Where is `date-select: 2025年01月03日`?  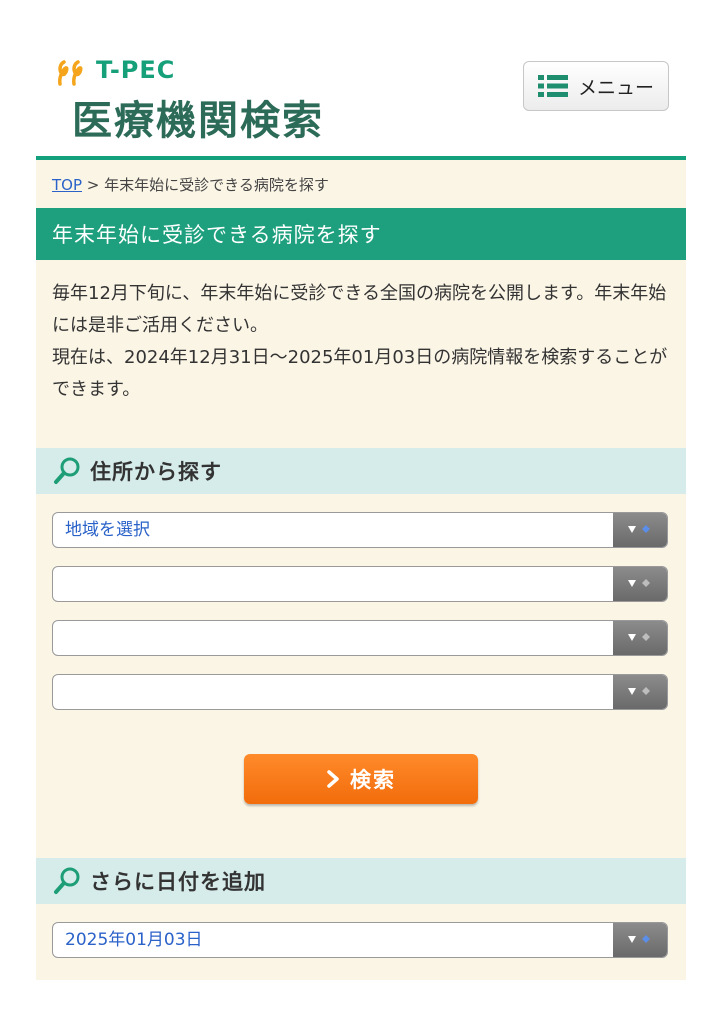 date-select: 2025年01月03日 is located at coordinates (360, 940).